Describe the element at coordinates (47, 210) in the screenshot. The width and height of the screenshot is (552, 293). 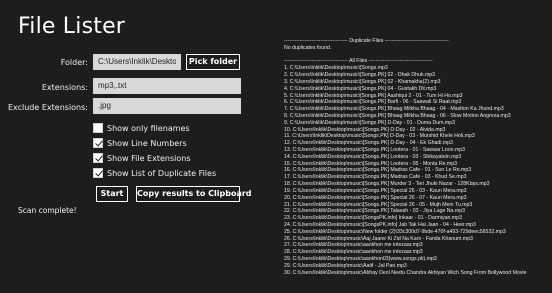
I see `status-text: Scan complete!` at that location.